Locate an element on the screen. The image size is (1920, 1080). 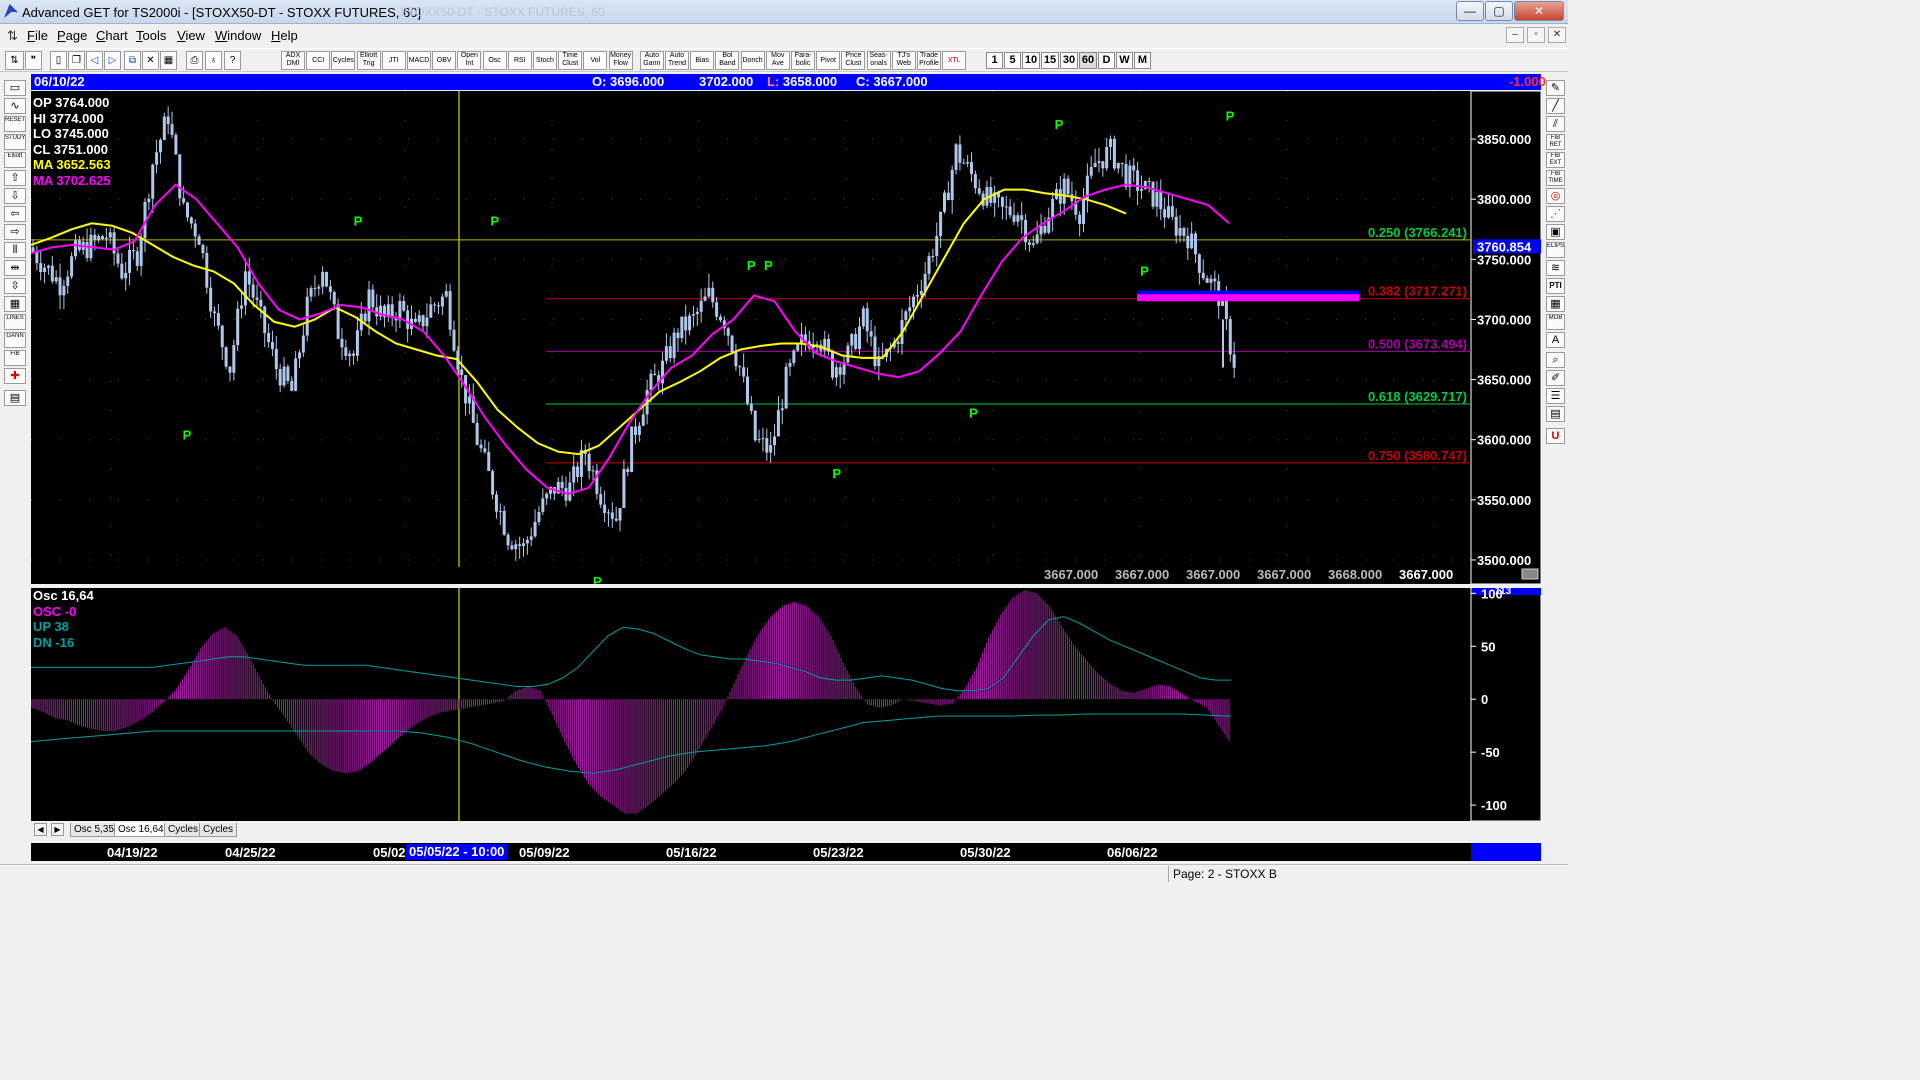
menu-view: View is located at coordinates (191, 35).